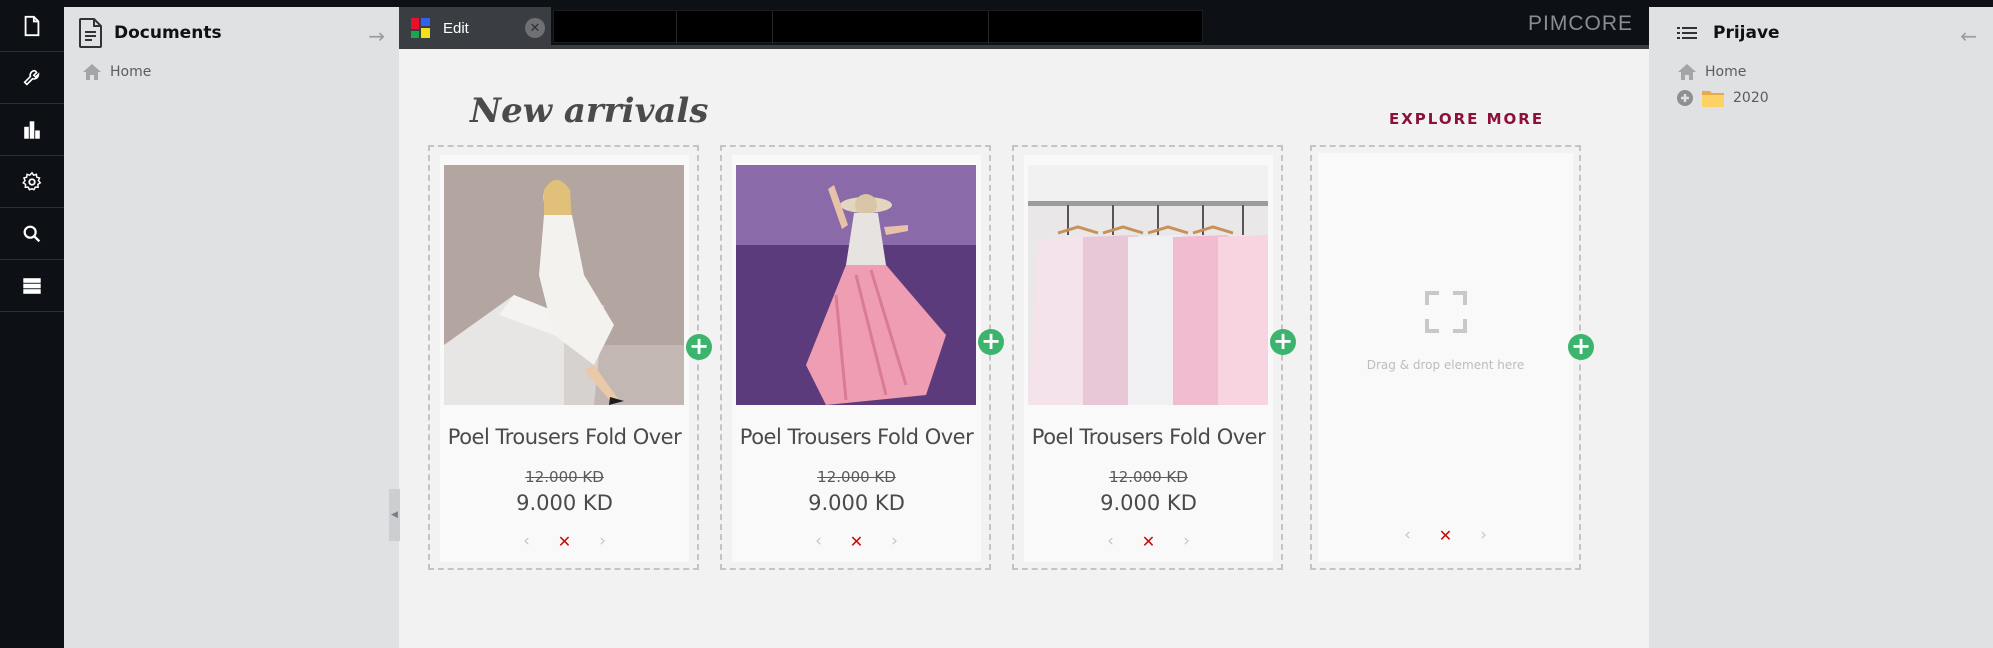  I want to click on collapse-arrow-left-icon: ←, so click(1968, 36).